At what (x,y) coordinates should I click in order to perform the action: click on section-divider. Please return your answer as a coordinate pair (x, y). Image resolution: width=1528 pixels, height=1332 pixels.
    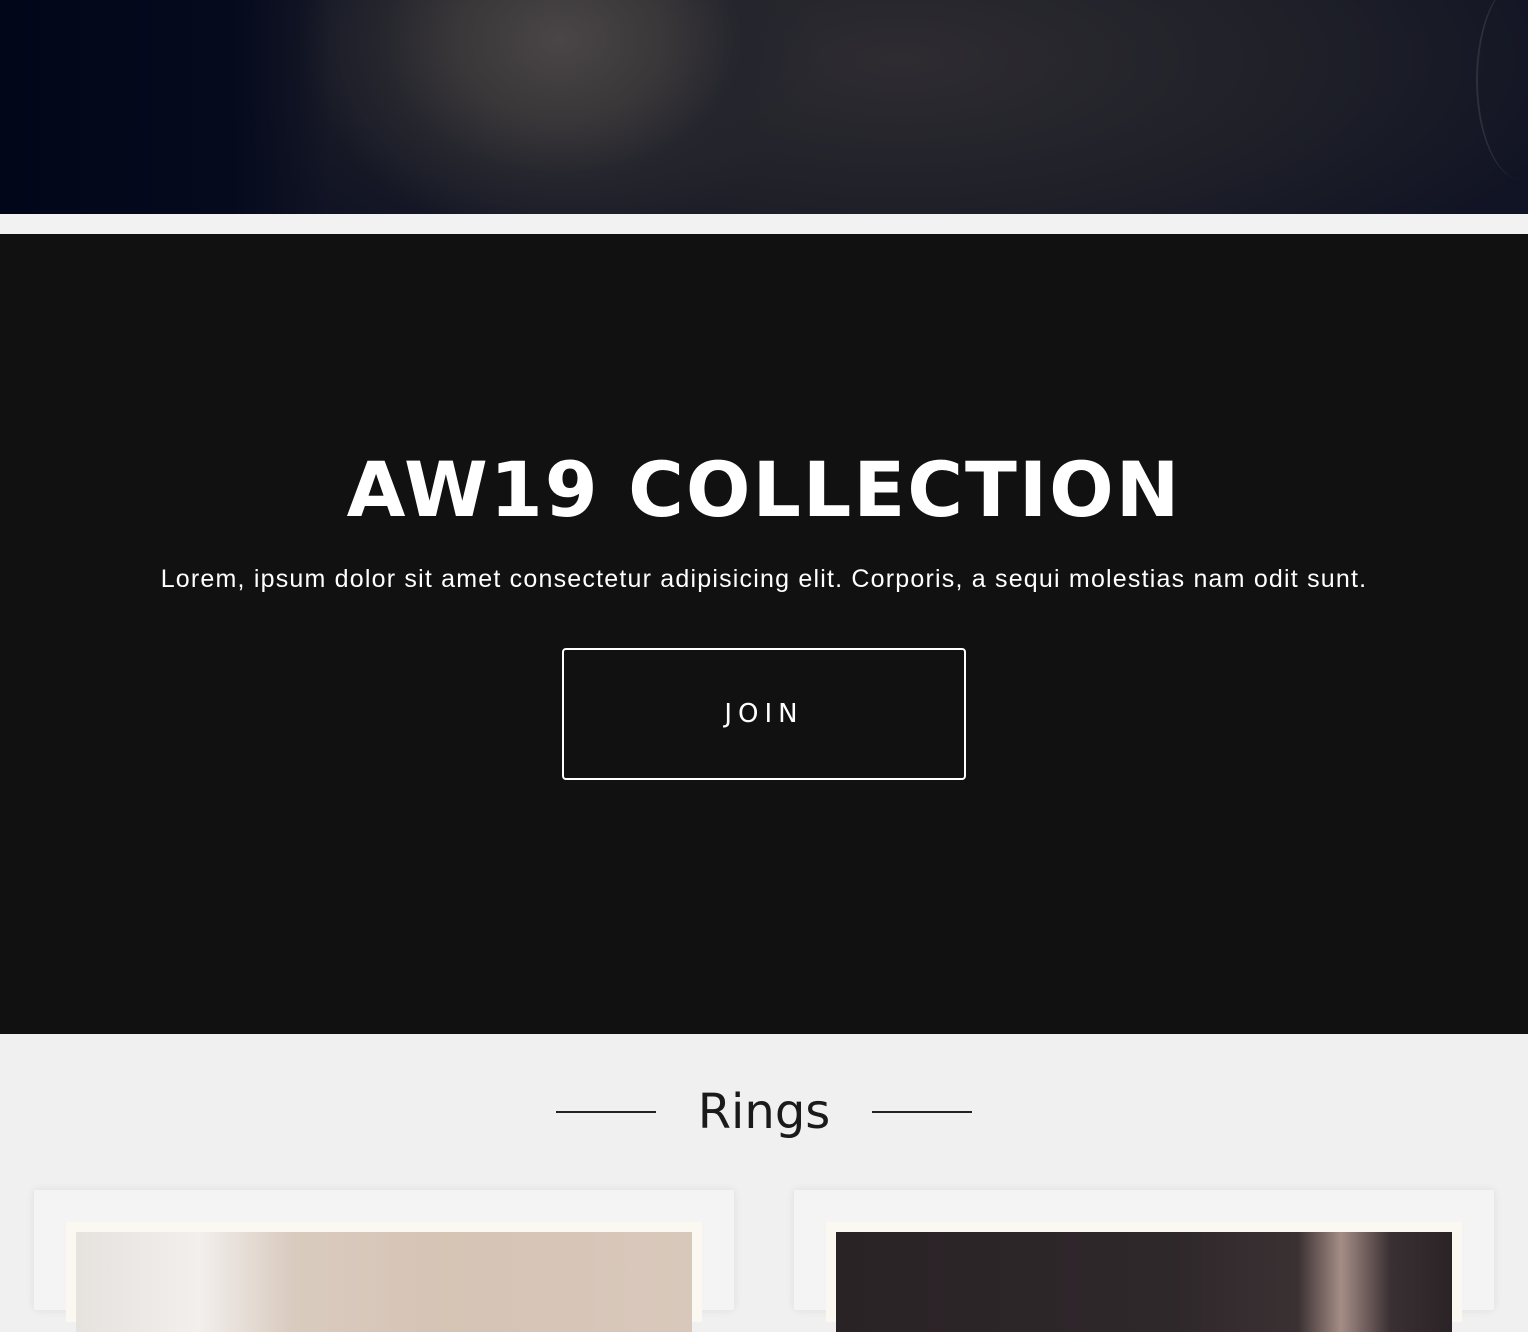
    Looking at the image, I should click on (764, 224).